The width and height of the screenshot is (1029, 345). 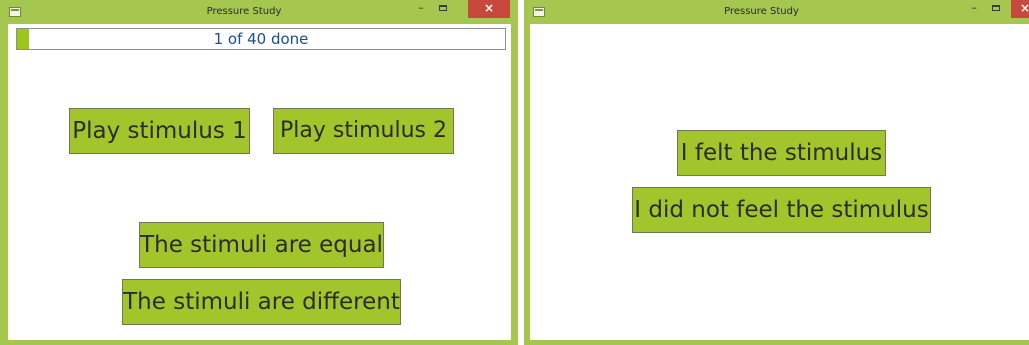 I want to click on felt-stimulus-button: I felt the stimulus, so click(x=781, y=153).